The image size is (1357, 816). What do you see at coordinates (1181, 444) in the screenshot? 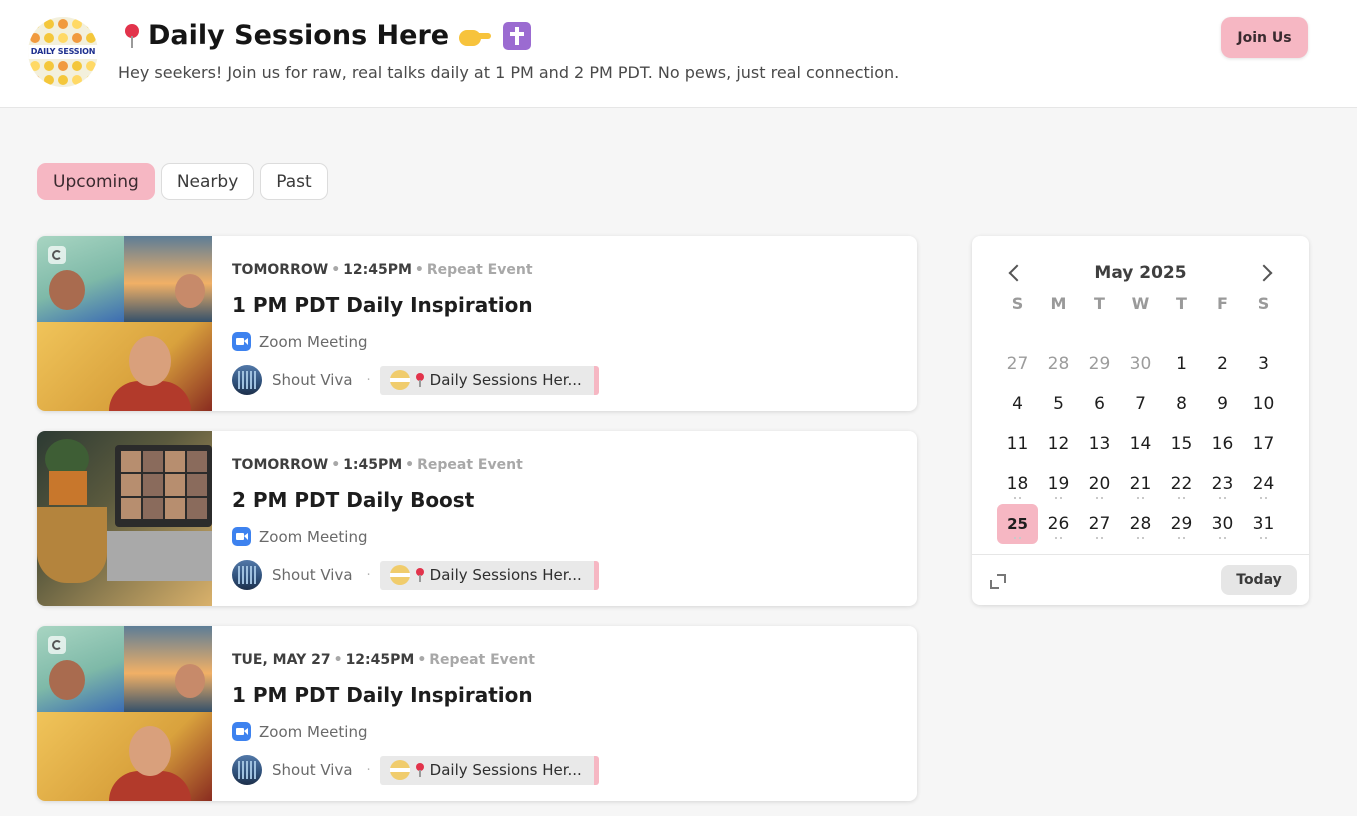
I see `calendar-day: 15` at bounding box center [1181, 444].